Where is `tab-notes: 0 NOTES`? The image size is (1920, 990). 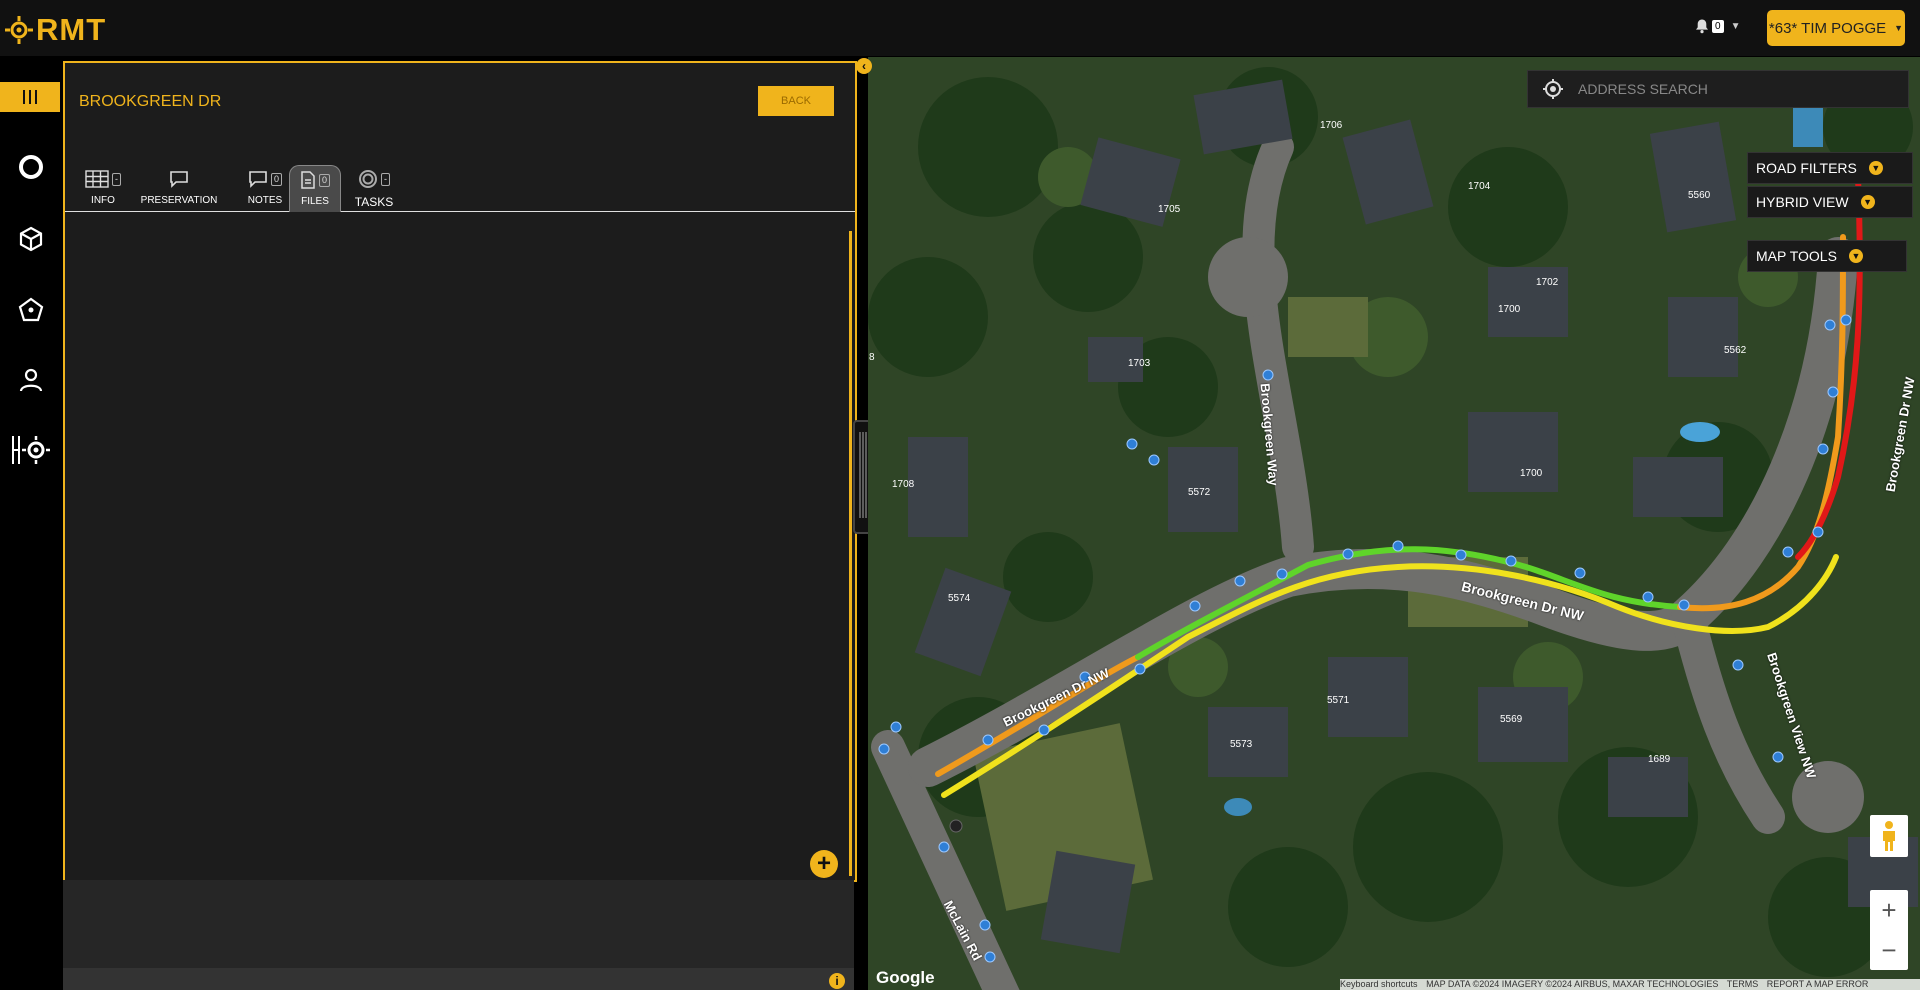 tab-notes: 0 NOTES is located at coordinates (265, 188).